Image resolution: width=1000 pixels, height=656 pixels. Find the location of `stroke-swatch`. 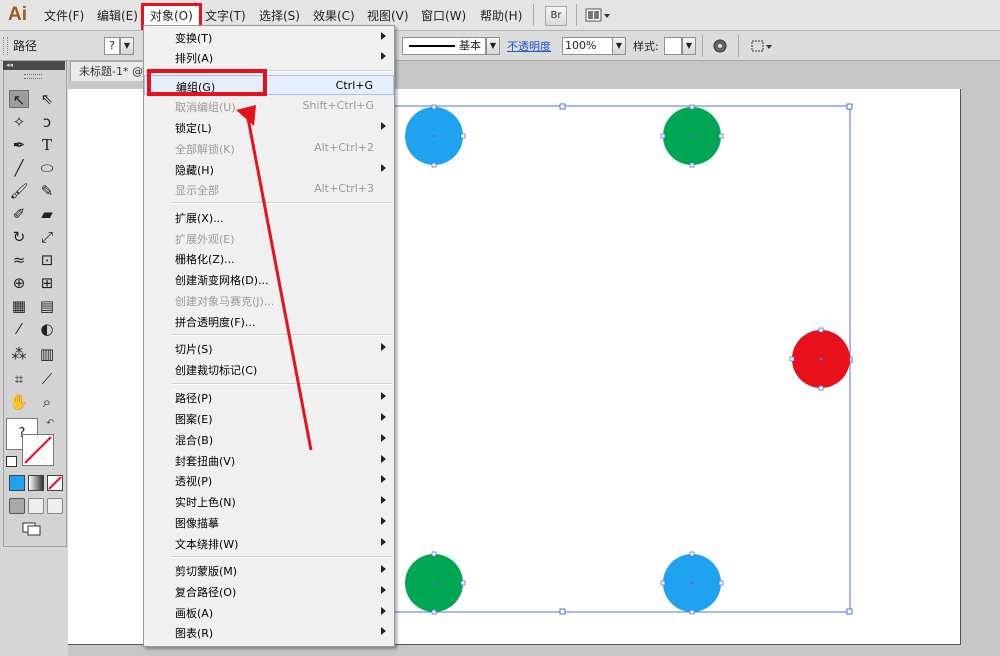

stroke-swatch is located at coordinates (38, 450).